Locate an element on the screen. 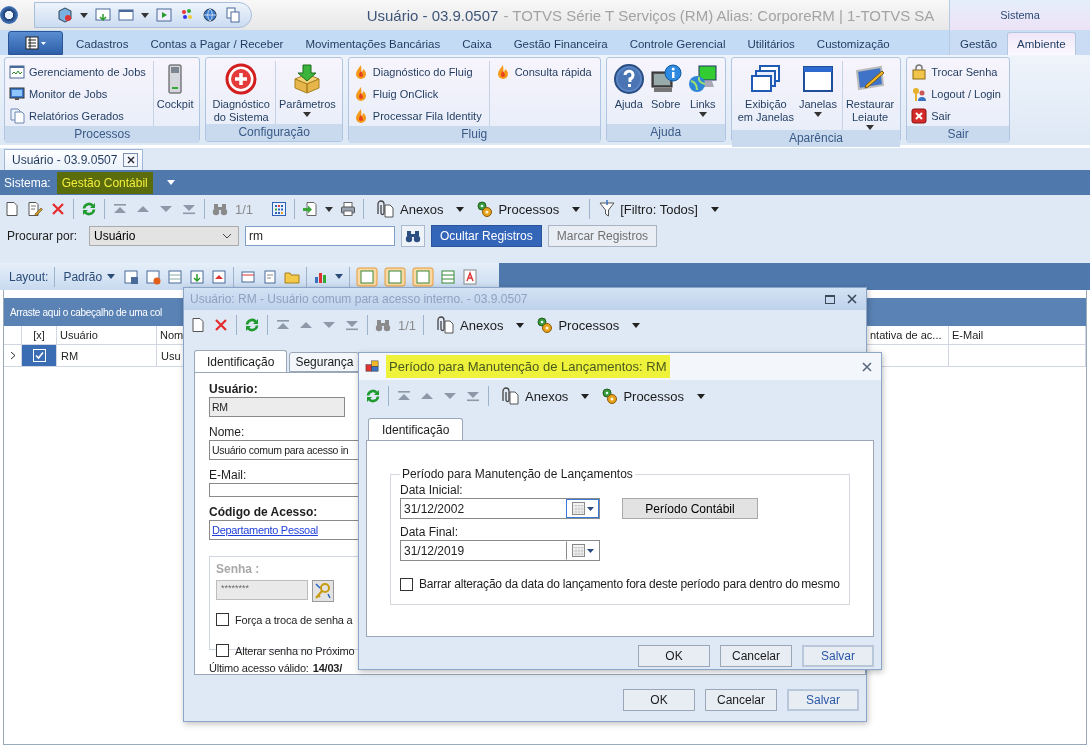 This screenshot has height=745, width=1090. ribbon-tab: Gestão Financeira is located at coordinates (560, 43).